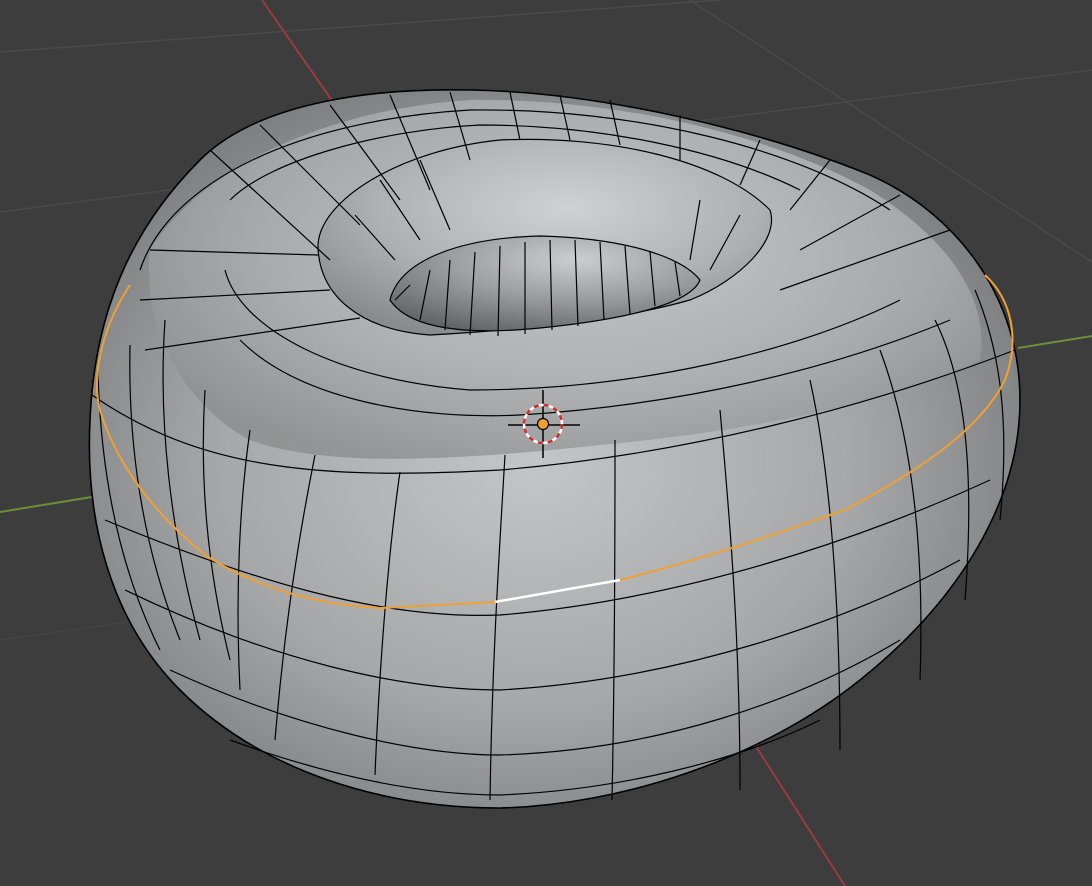  I want to click on x-axis-line, so click(301, 56).